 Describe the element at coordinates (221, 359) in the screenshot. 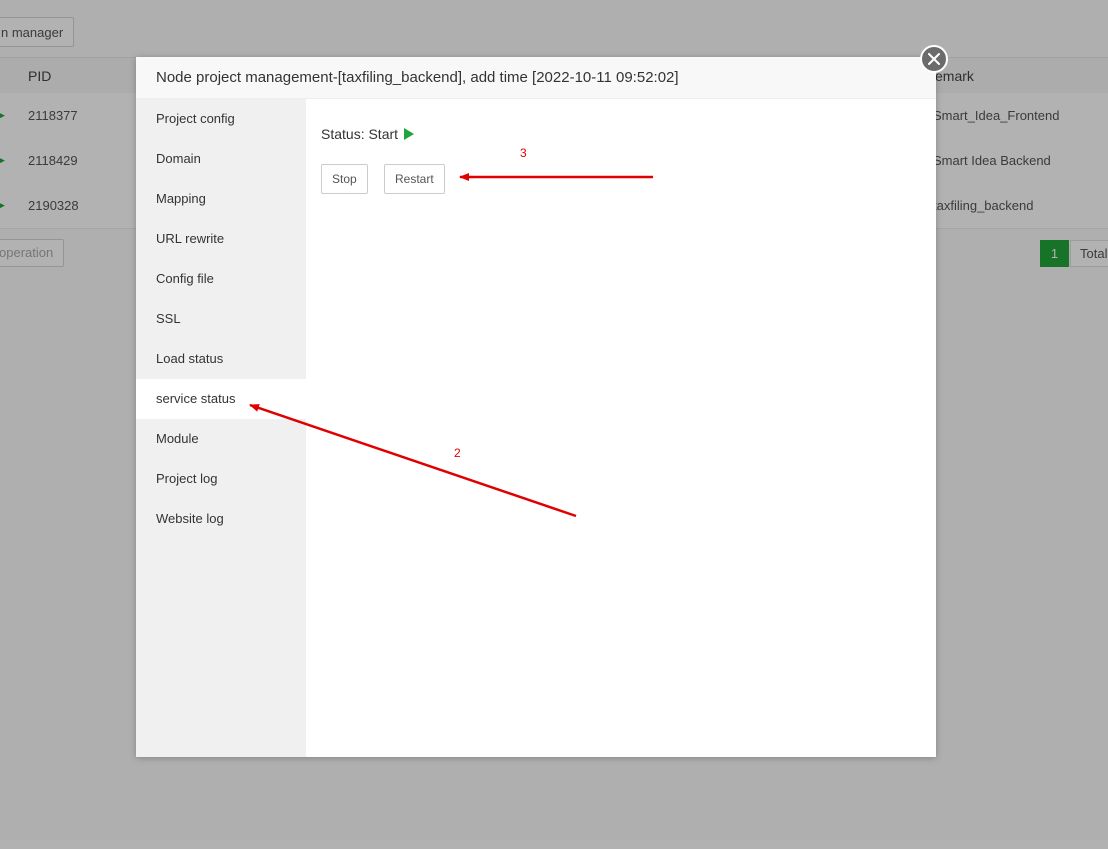

I see `sidebar-item-load-status: Load status` at that location.